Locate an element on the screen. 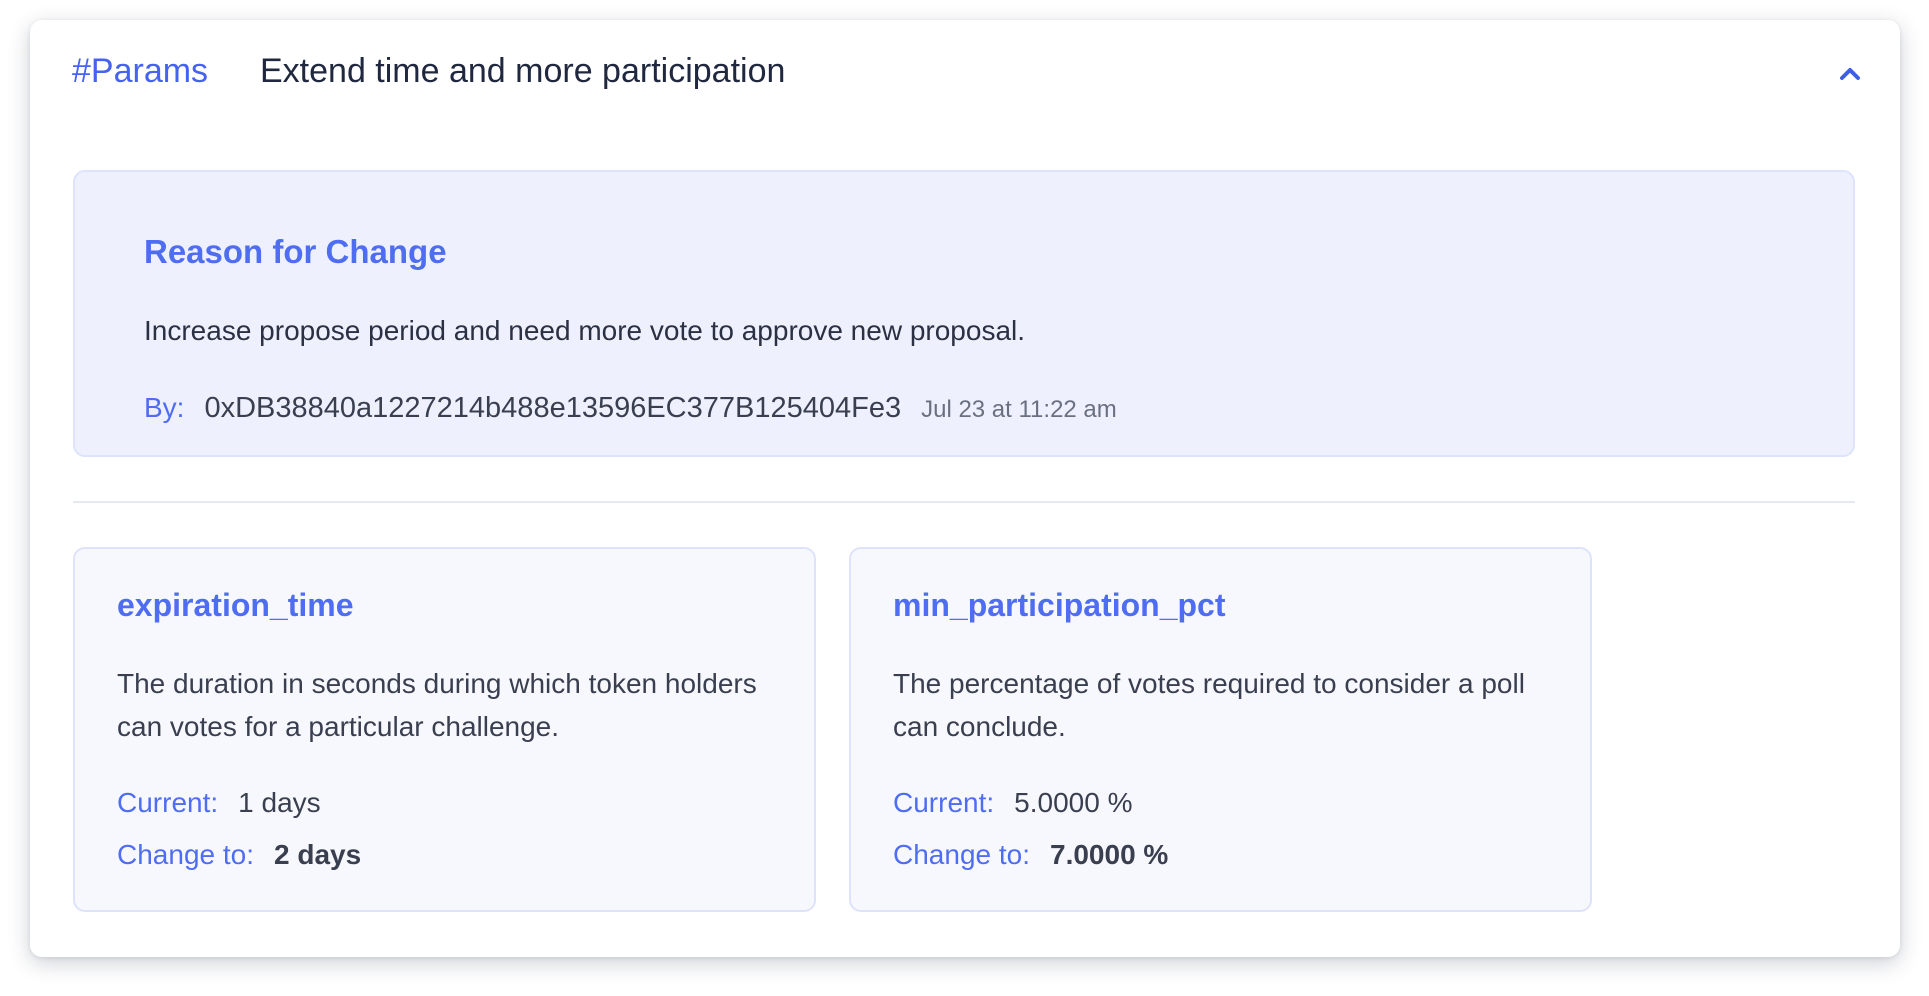 Image resolution: width=1929 pixels, height=996 pixels. change-value-row: Change to: 7.0000 % is located at coordinates (1030, 855).